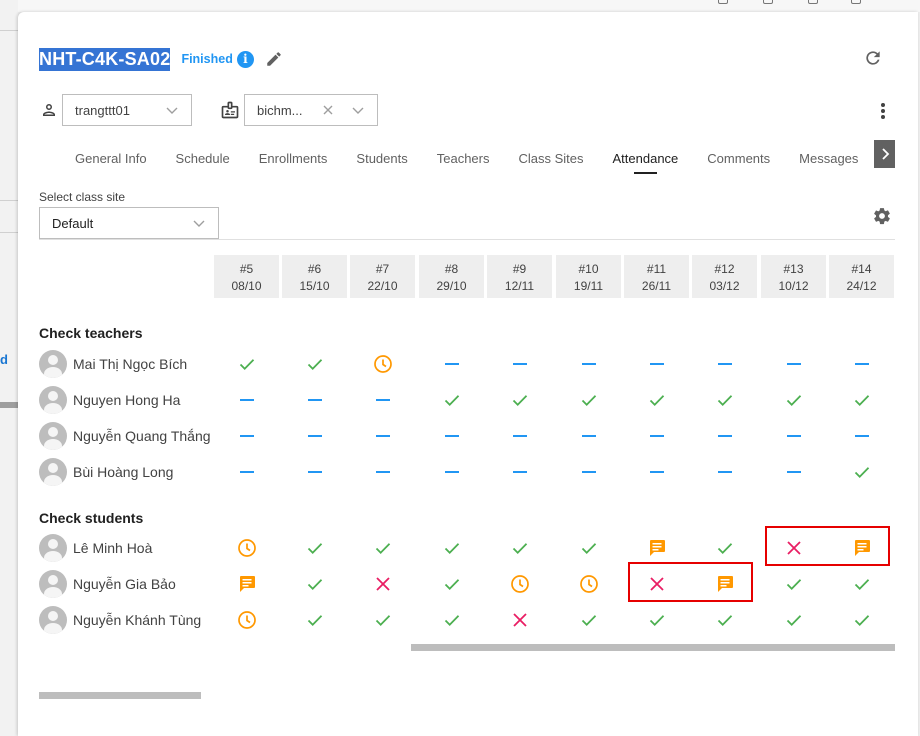 This screenshot has height=736, width=920. I want to click on edit-icon, so click(274, 59).